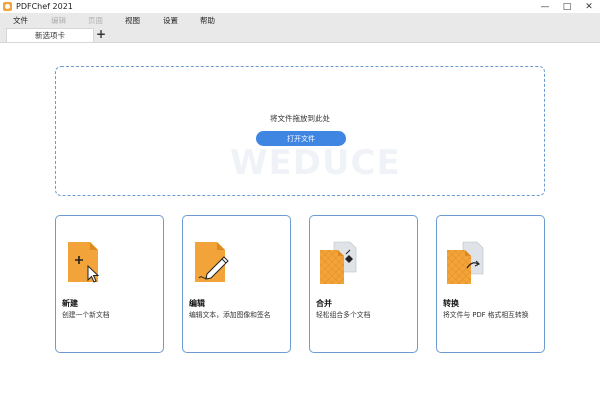  Describe the element at coordinates (86, 315) in the screenshot. I see `card-description: 创建一个新文档` at that location.